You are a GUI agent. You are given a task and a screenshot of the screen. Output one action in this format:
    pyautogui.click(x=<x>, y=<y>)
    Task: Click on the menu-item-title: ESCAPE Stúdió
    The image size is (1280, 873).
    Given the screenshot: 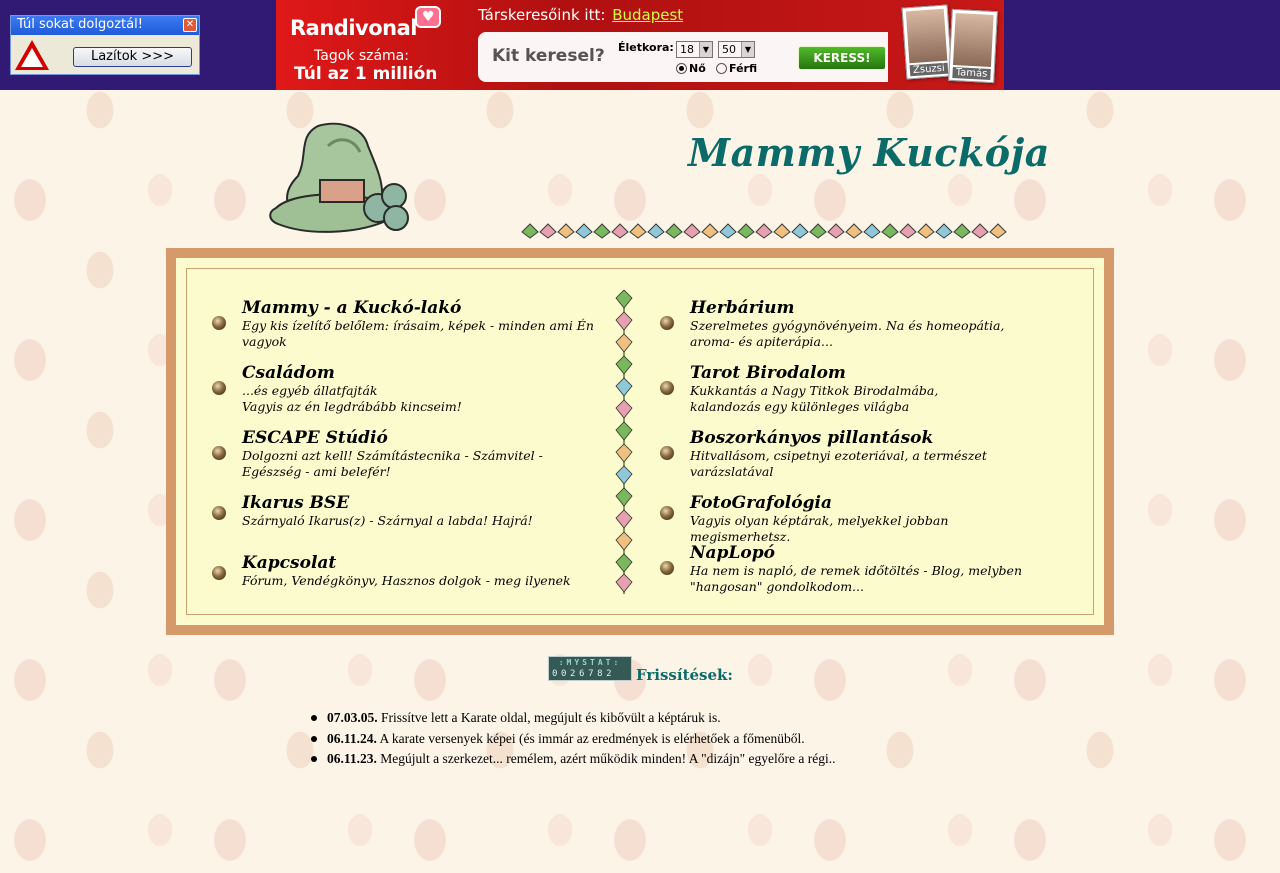 What is the action you would take?
    pyautogui.click(x=315, y=438)
    